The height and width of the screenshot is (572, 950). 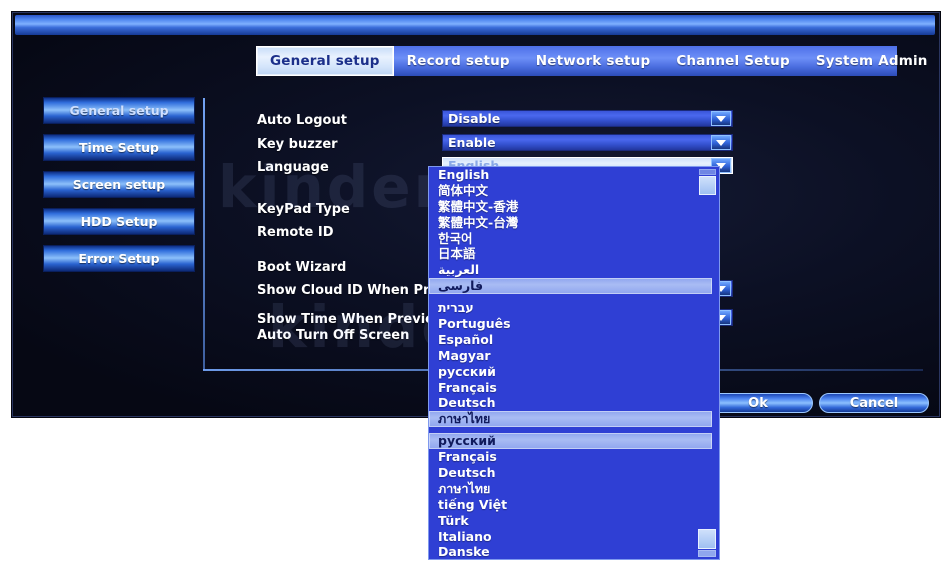 What do you see at coordinates (119, 258) in the screenshot?
I see `sidebar-item-error-setup: Error Setup` at bounding box center [119, 258].